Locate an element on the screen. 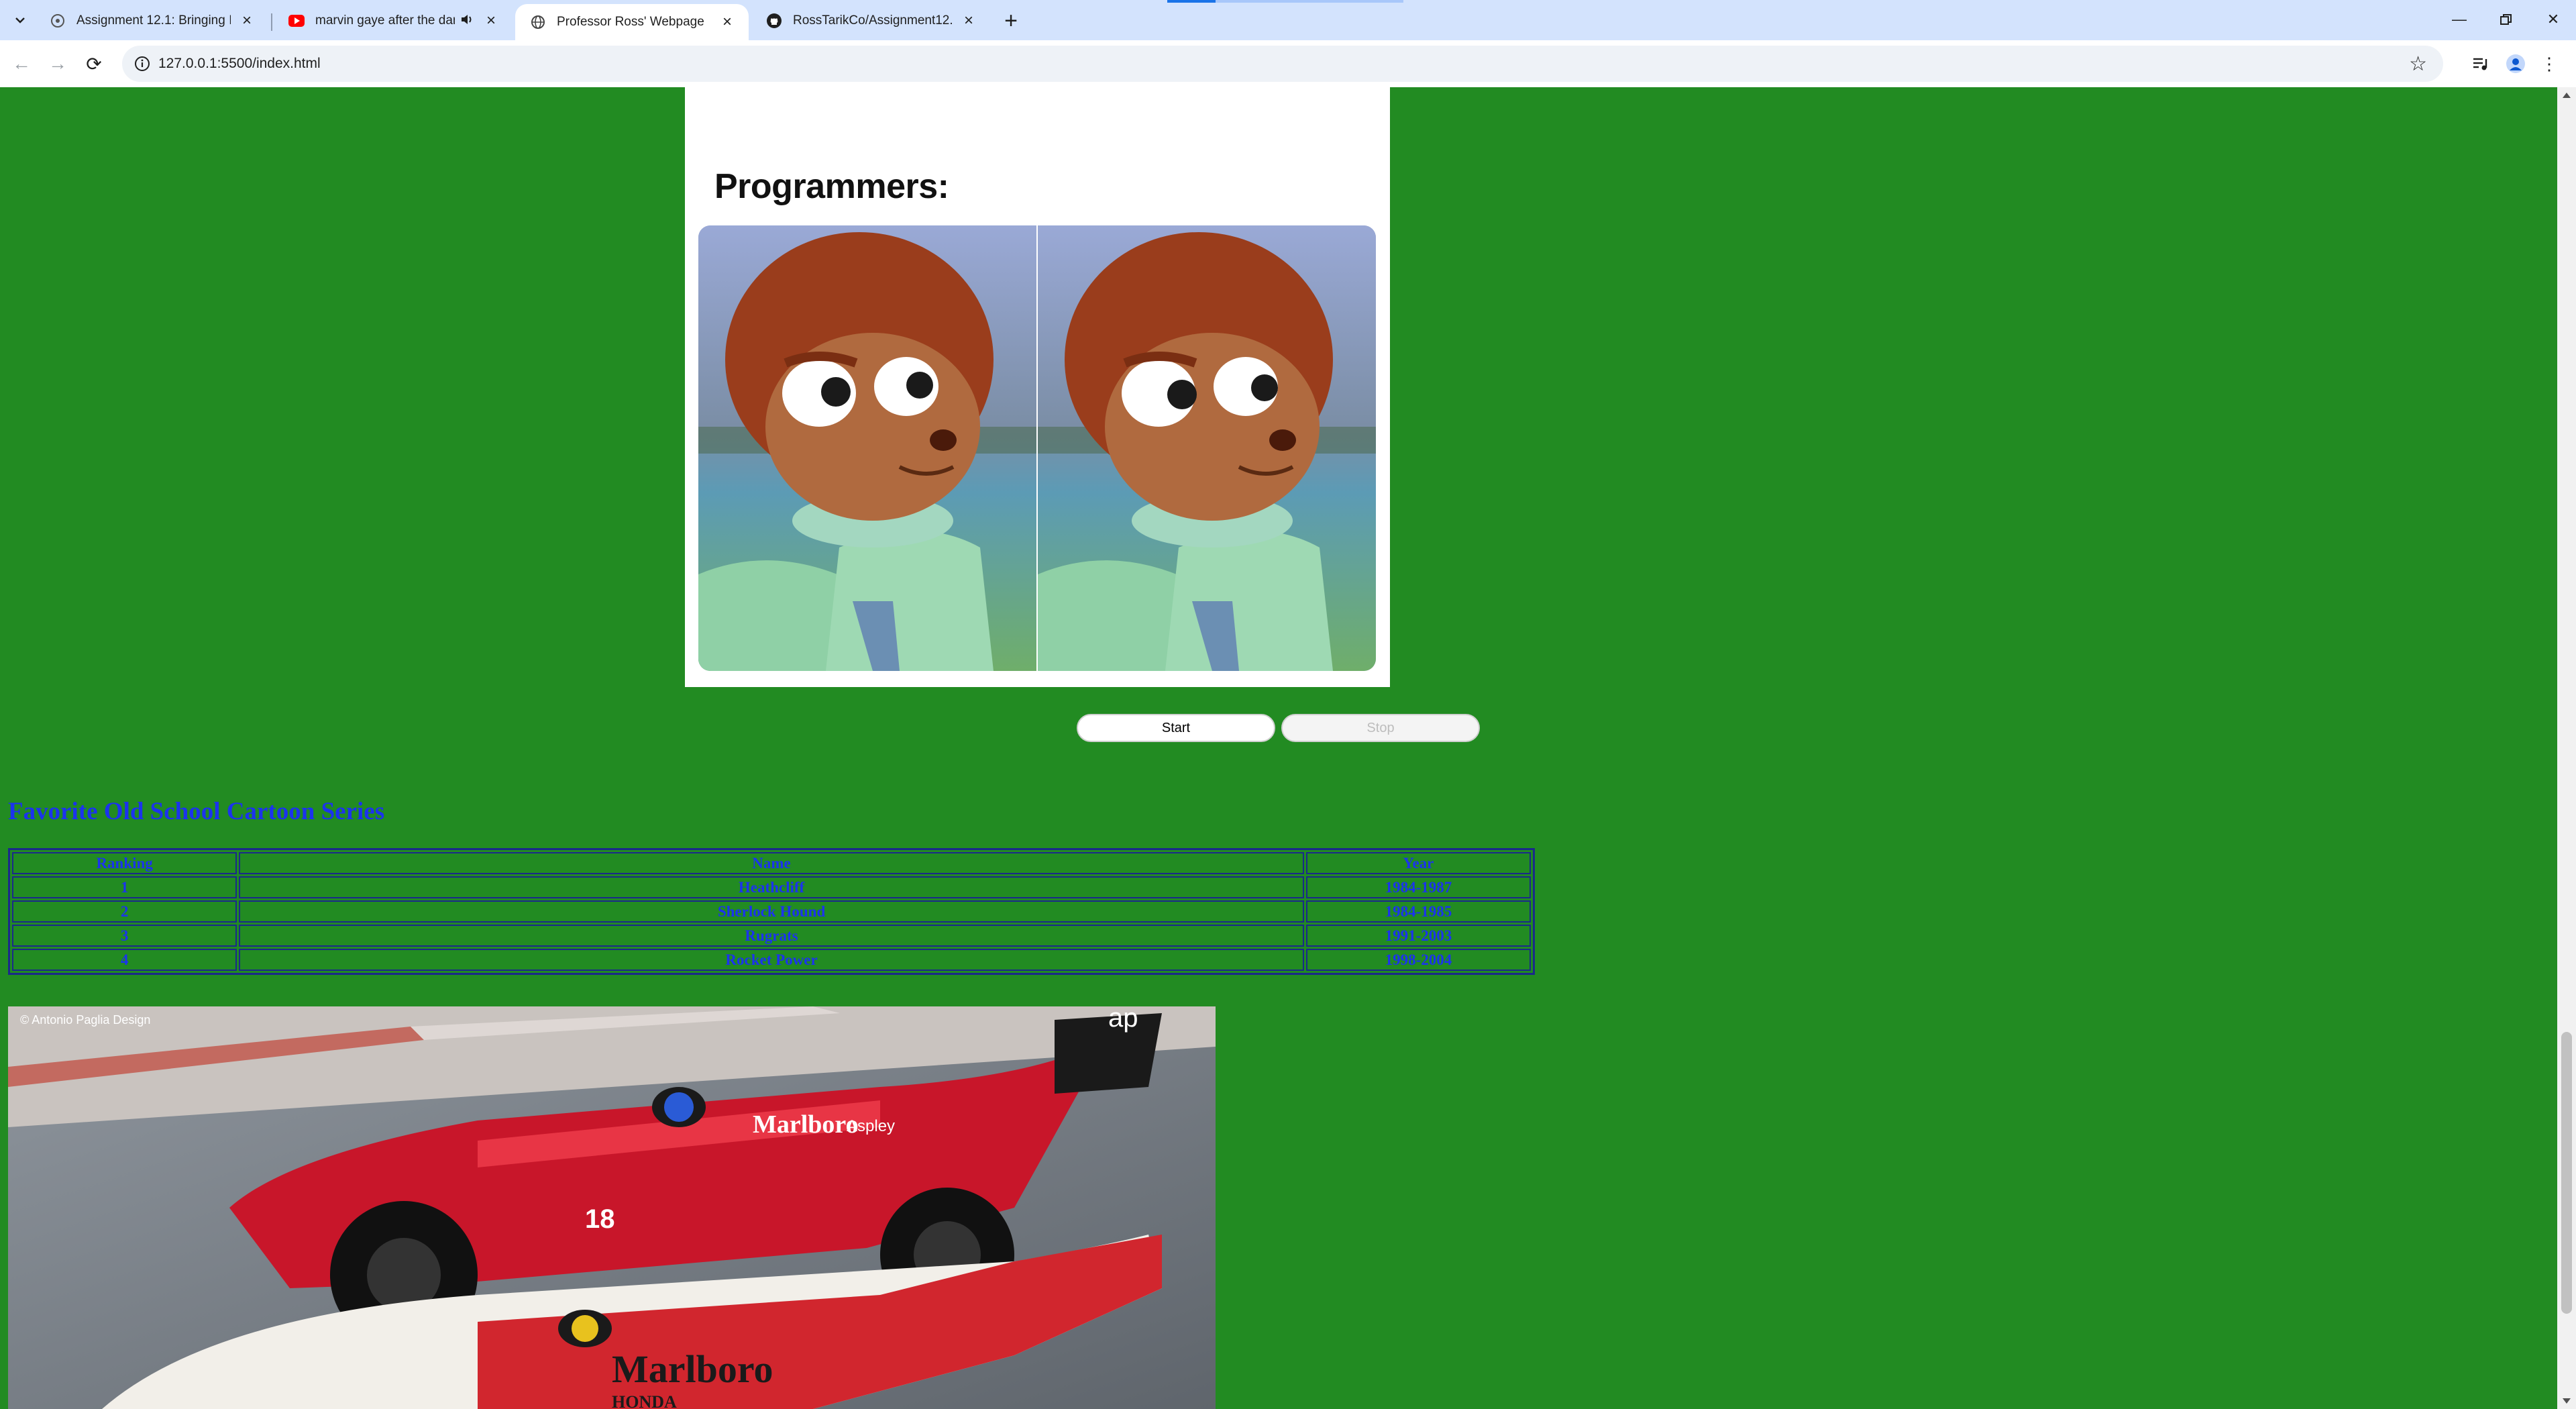 This screenshot has height=1409, width=2576. designer-logo: ap is located at coordinates (1123, 1019).